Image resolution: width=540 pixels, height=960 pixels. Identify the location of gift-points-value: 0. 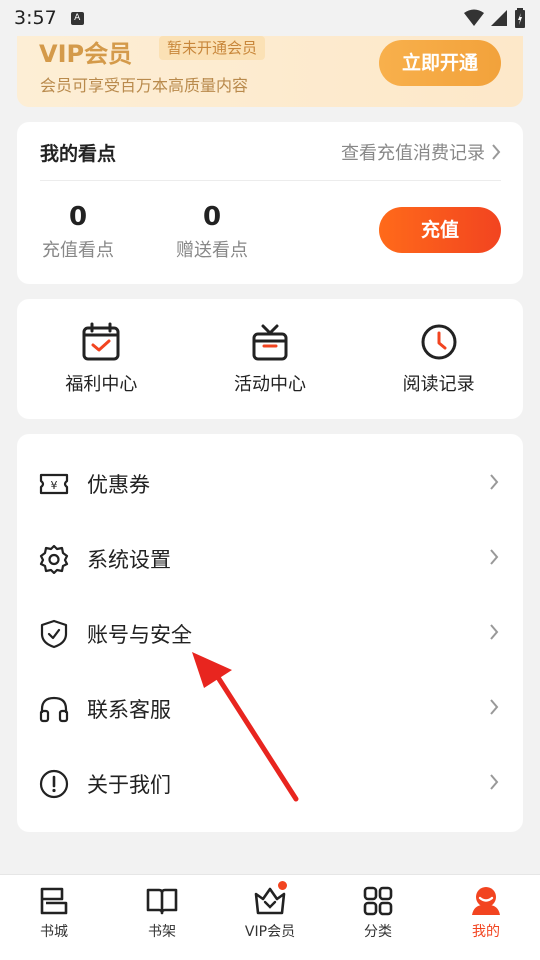
(212, 217).